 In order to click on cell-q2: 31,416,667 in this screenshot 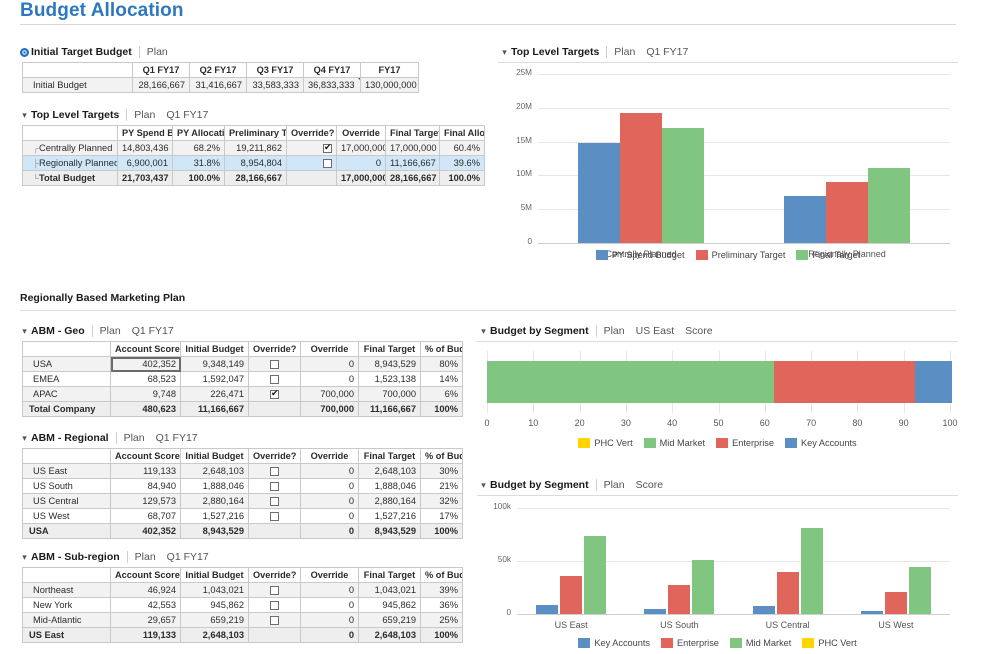, I will do `click(218, 85)`.